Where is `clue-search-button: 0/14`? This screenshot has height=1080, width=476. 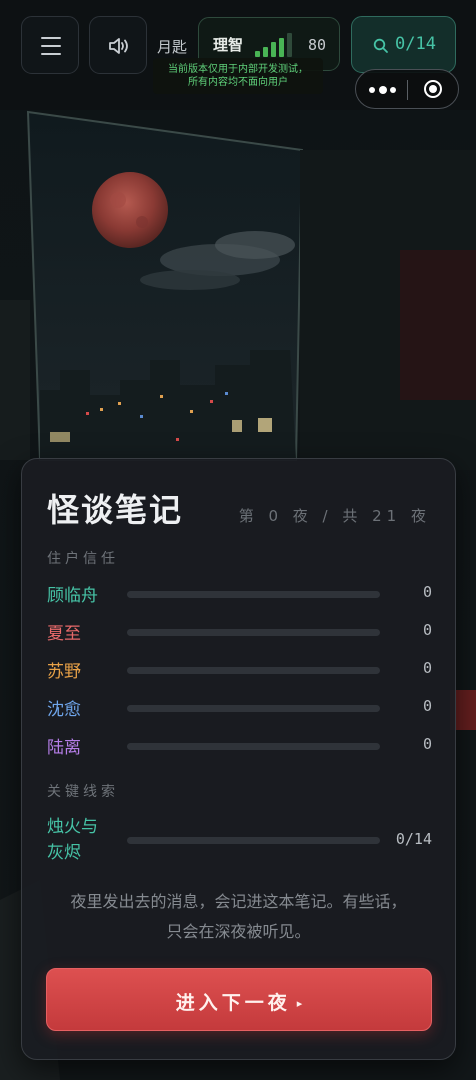
clue-search-button: 0/14 is located at coordinates (403, 44).